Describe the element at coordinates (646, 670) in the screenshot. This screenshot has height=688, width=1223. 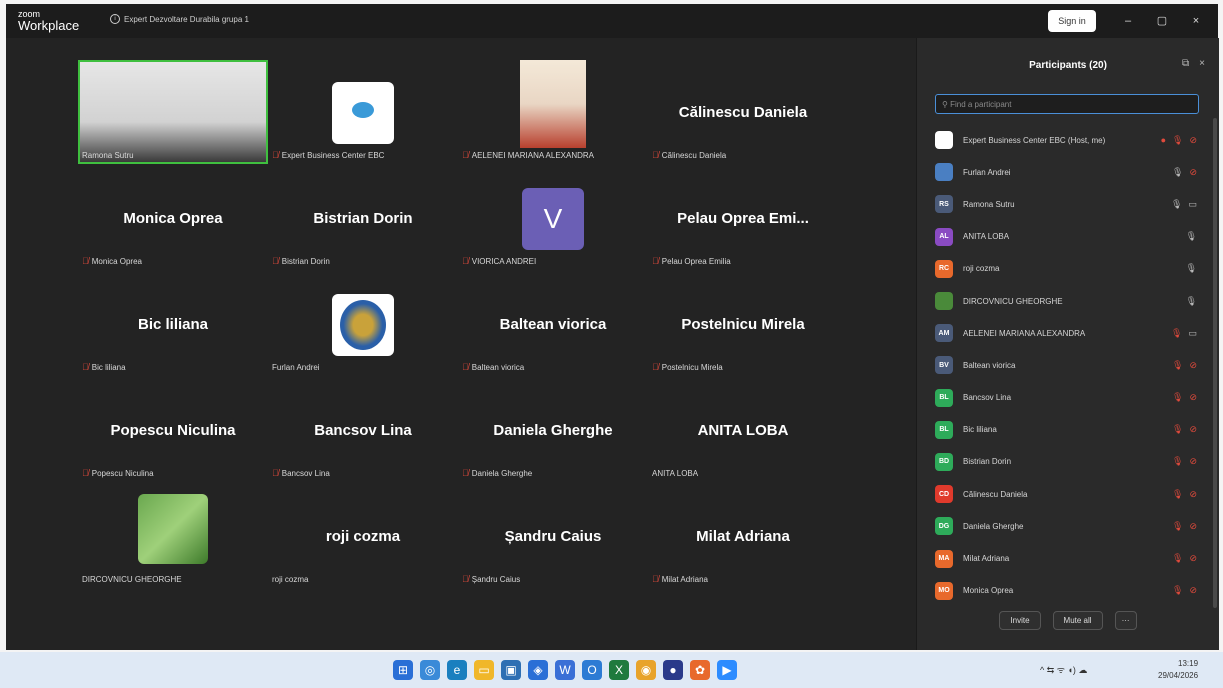
I see `chrome-icon: ◉` at that location.